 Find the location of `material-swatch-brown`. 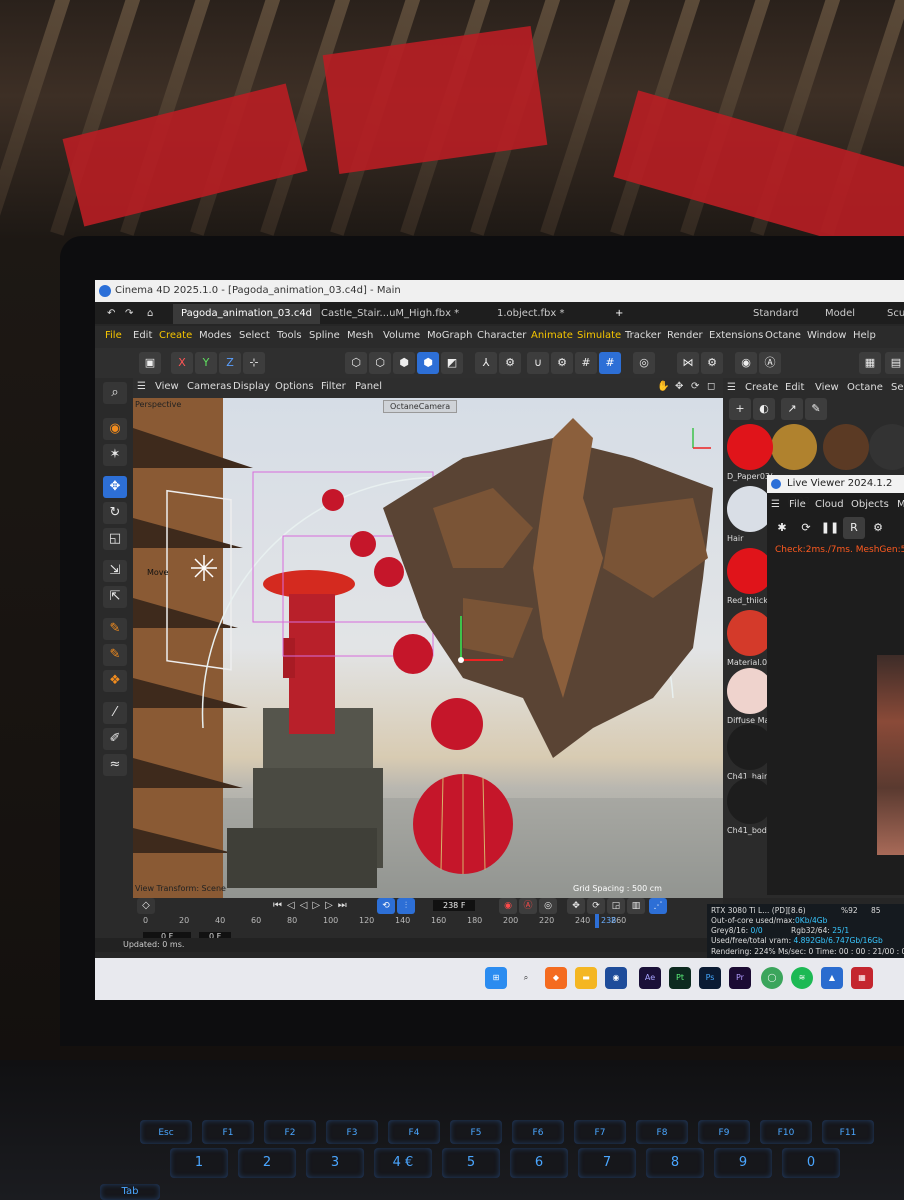

material-swatch-brown is located at coordinates (846, 447).